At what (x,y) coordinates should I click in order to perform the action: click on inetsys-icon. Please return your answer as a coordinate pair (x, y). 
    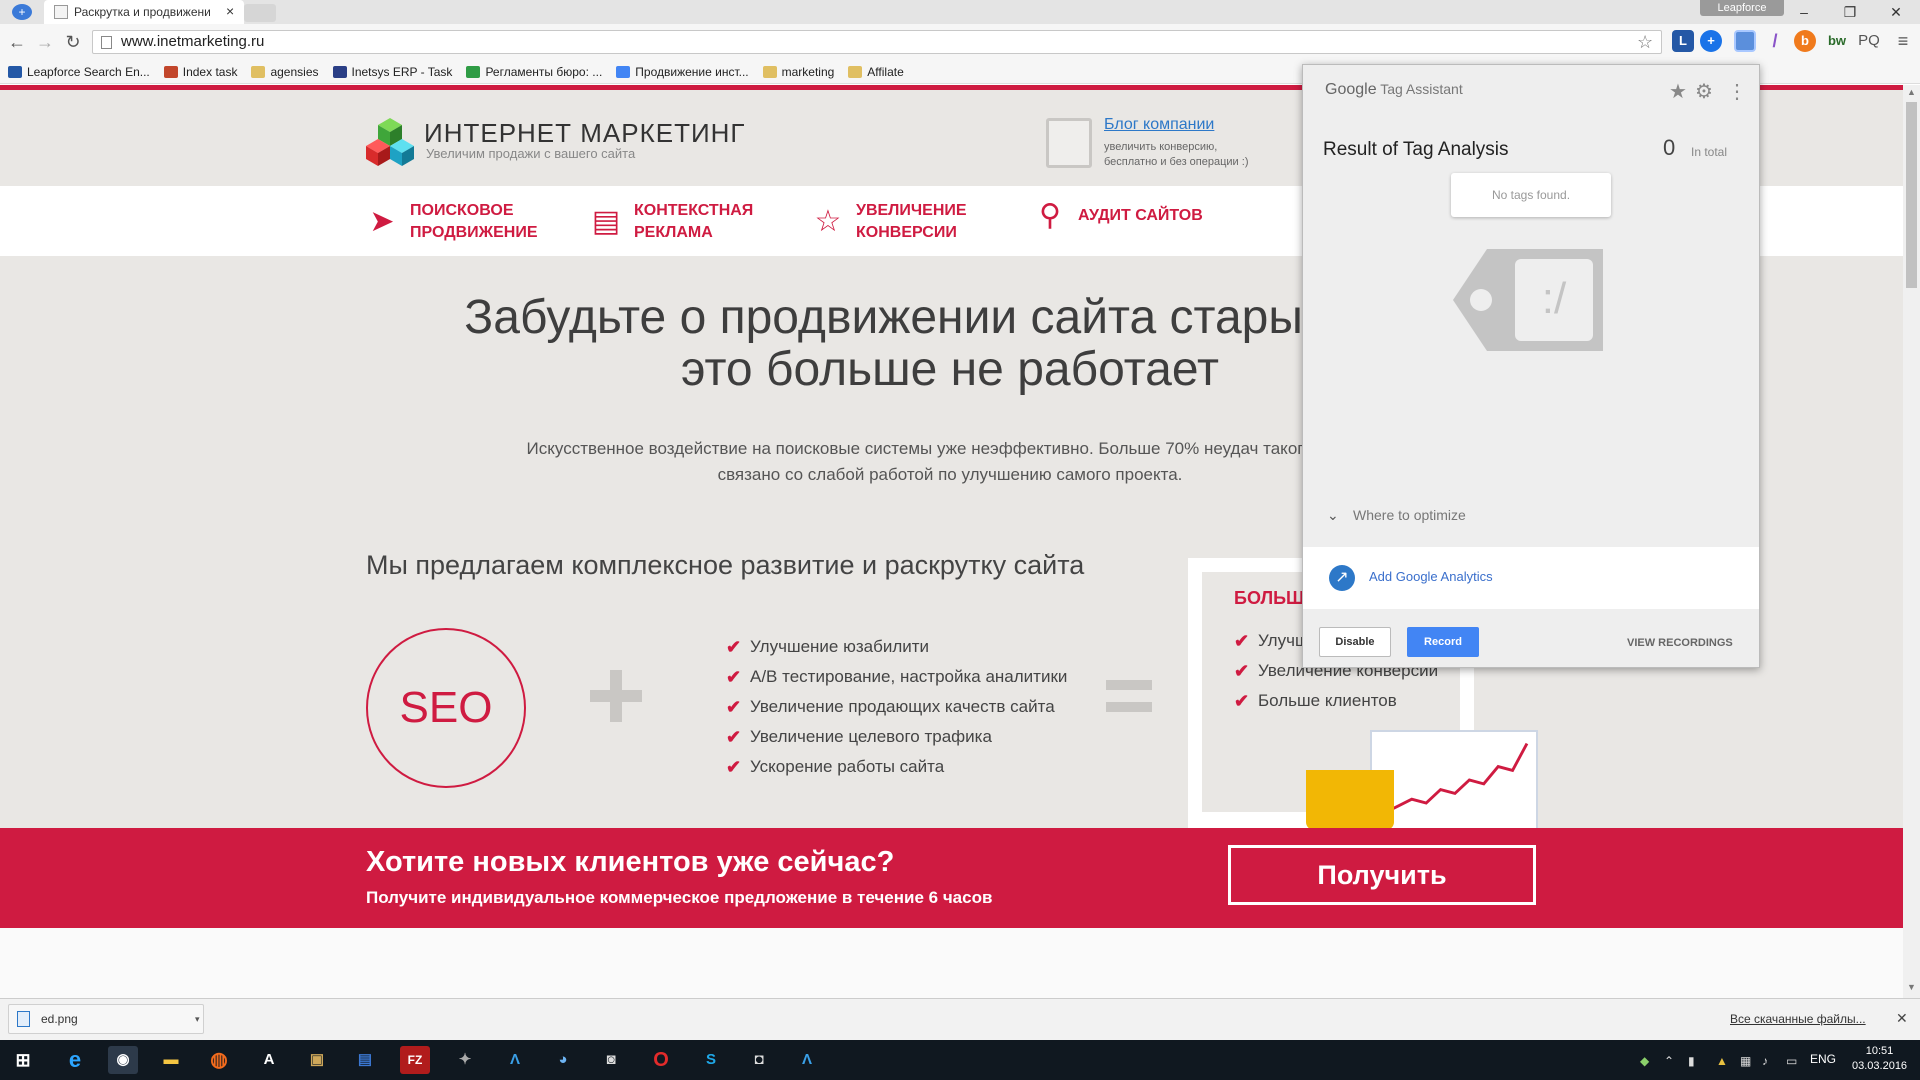
    Looking at the image, I should click on (339, 71).